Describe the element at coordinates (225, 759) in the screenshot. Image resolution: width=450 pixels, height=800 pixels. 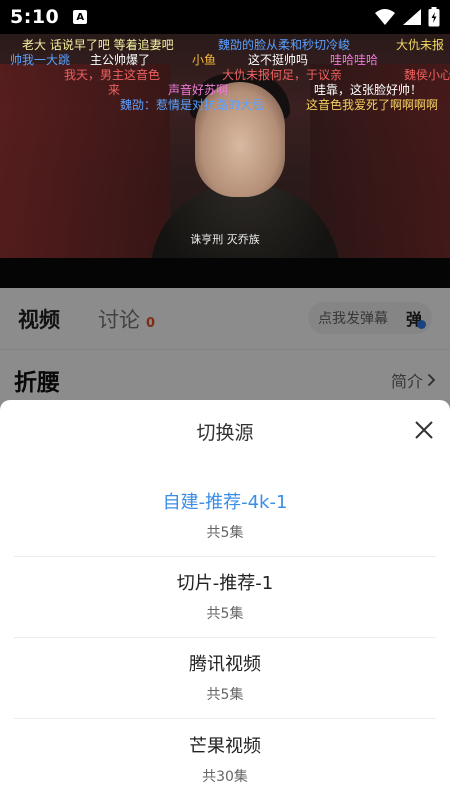
I see `source-item: 芒果视频 共30集` at that location.